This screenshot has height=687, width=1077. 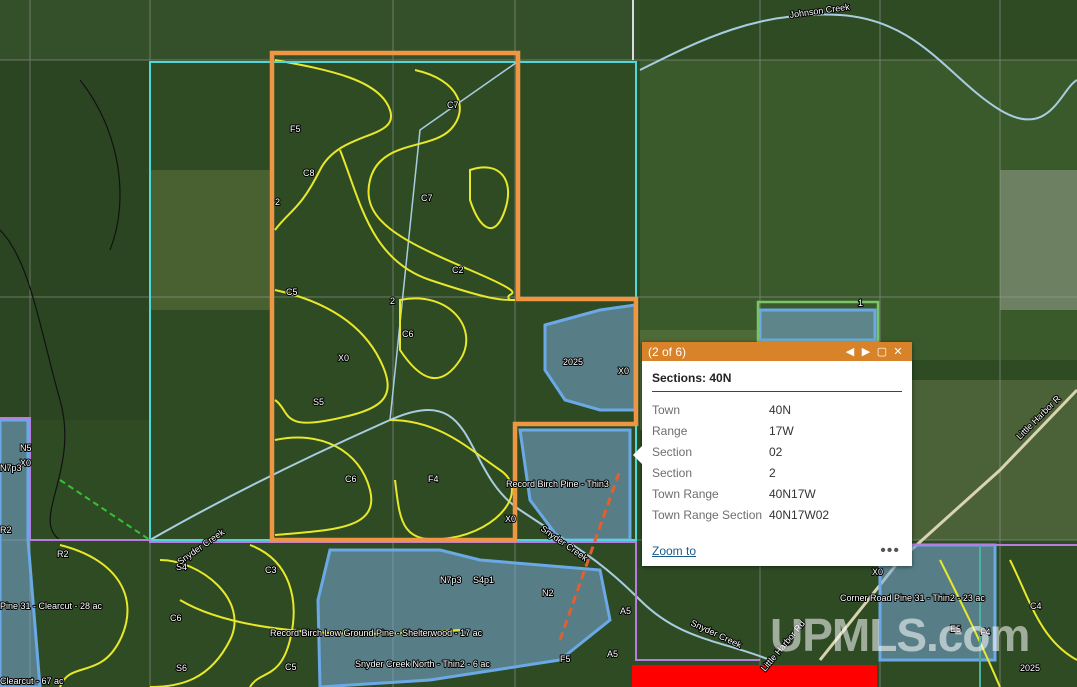 What do you see at coordinates (781, 430) in the screenshot?
I see `attribute-value: 17W` at bounding box center [781, 430].